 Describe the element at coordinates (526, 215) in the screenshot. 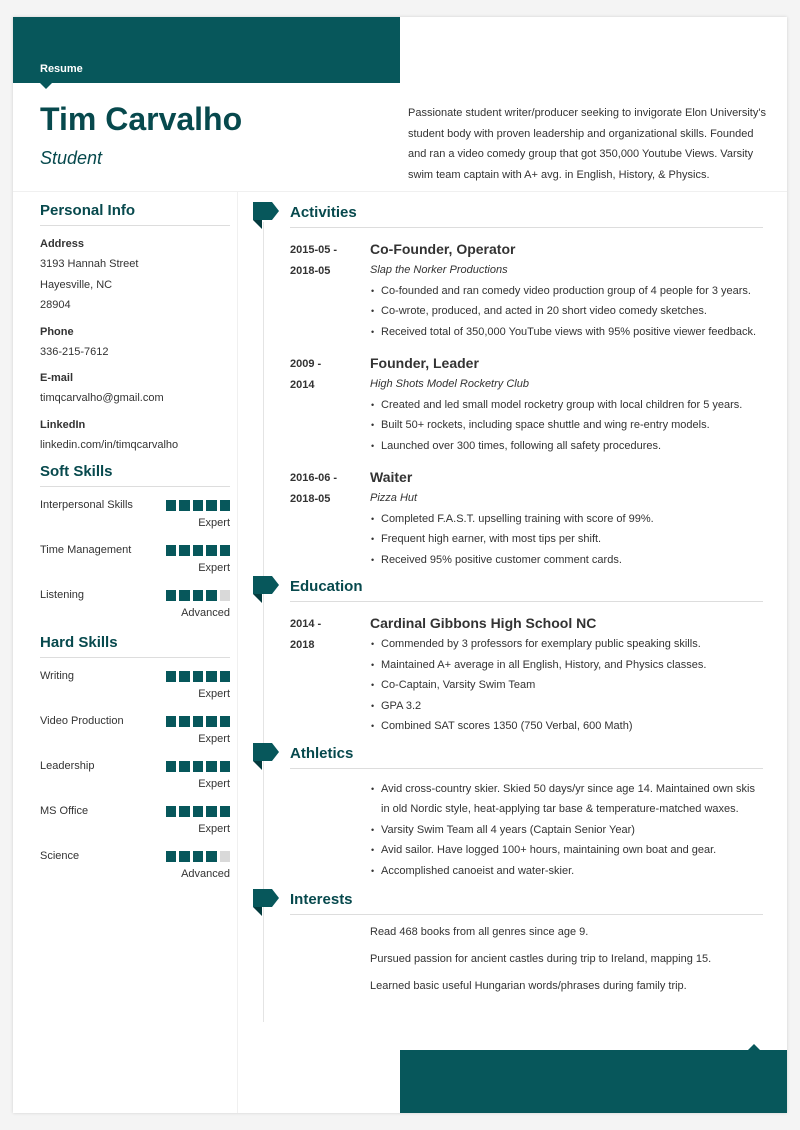

I see `section-title-activities: Activities` at that location.